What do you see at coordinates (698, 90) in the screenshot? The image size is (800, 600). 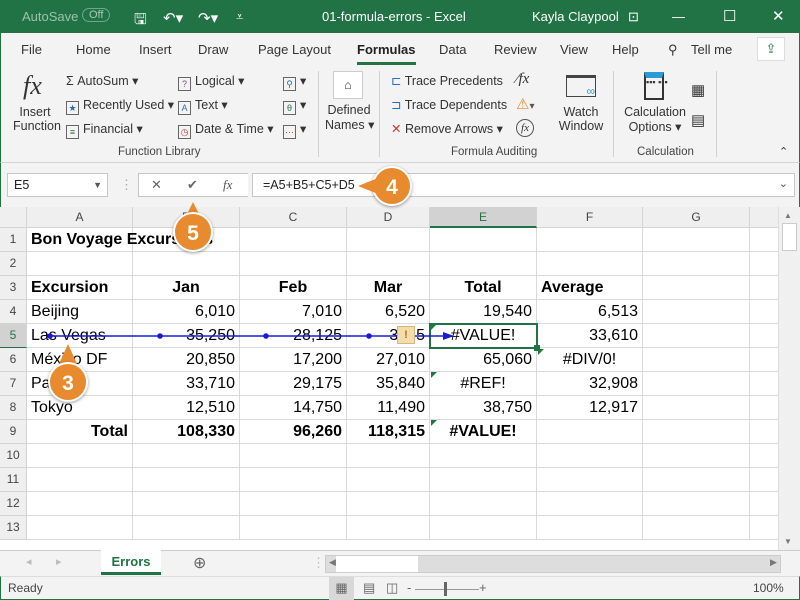 I see `calculate-now-icon: ▦` at bounding box center [698, 90].